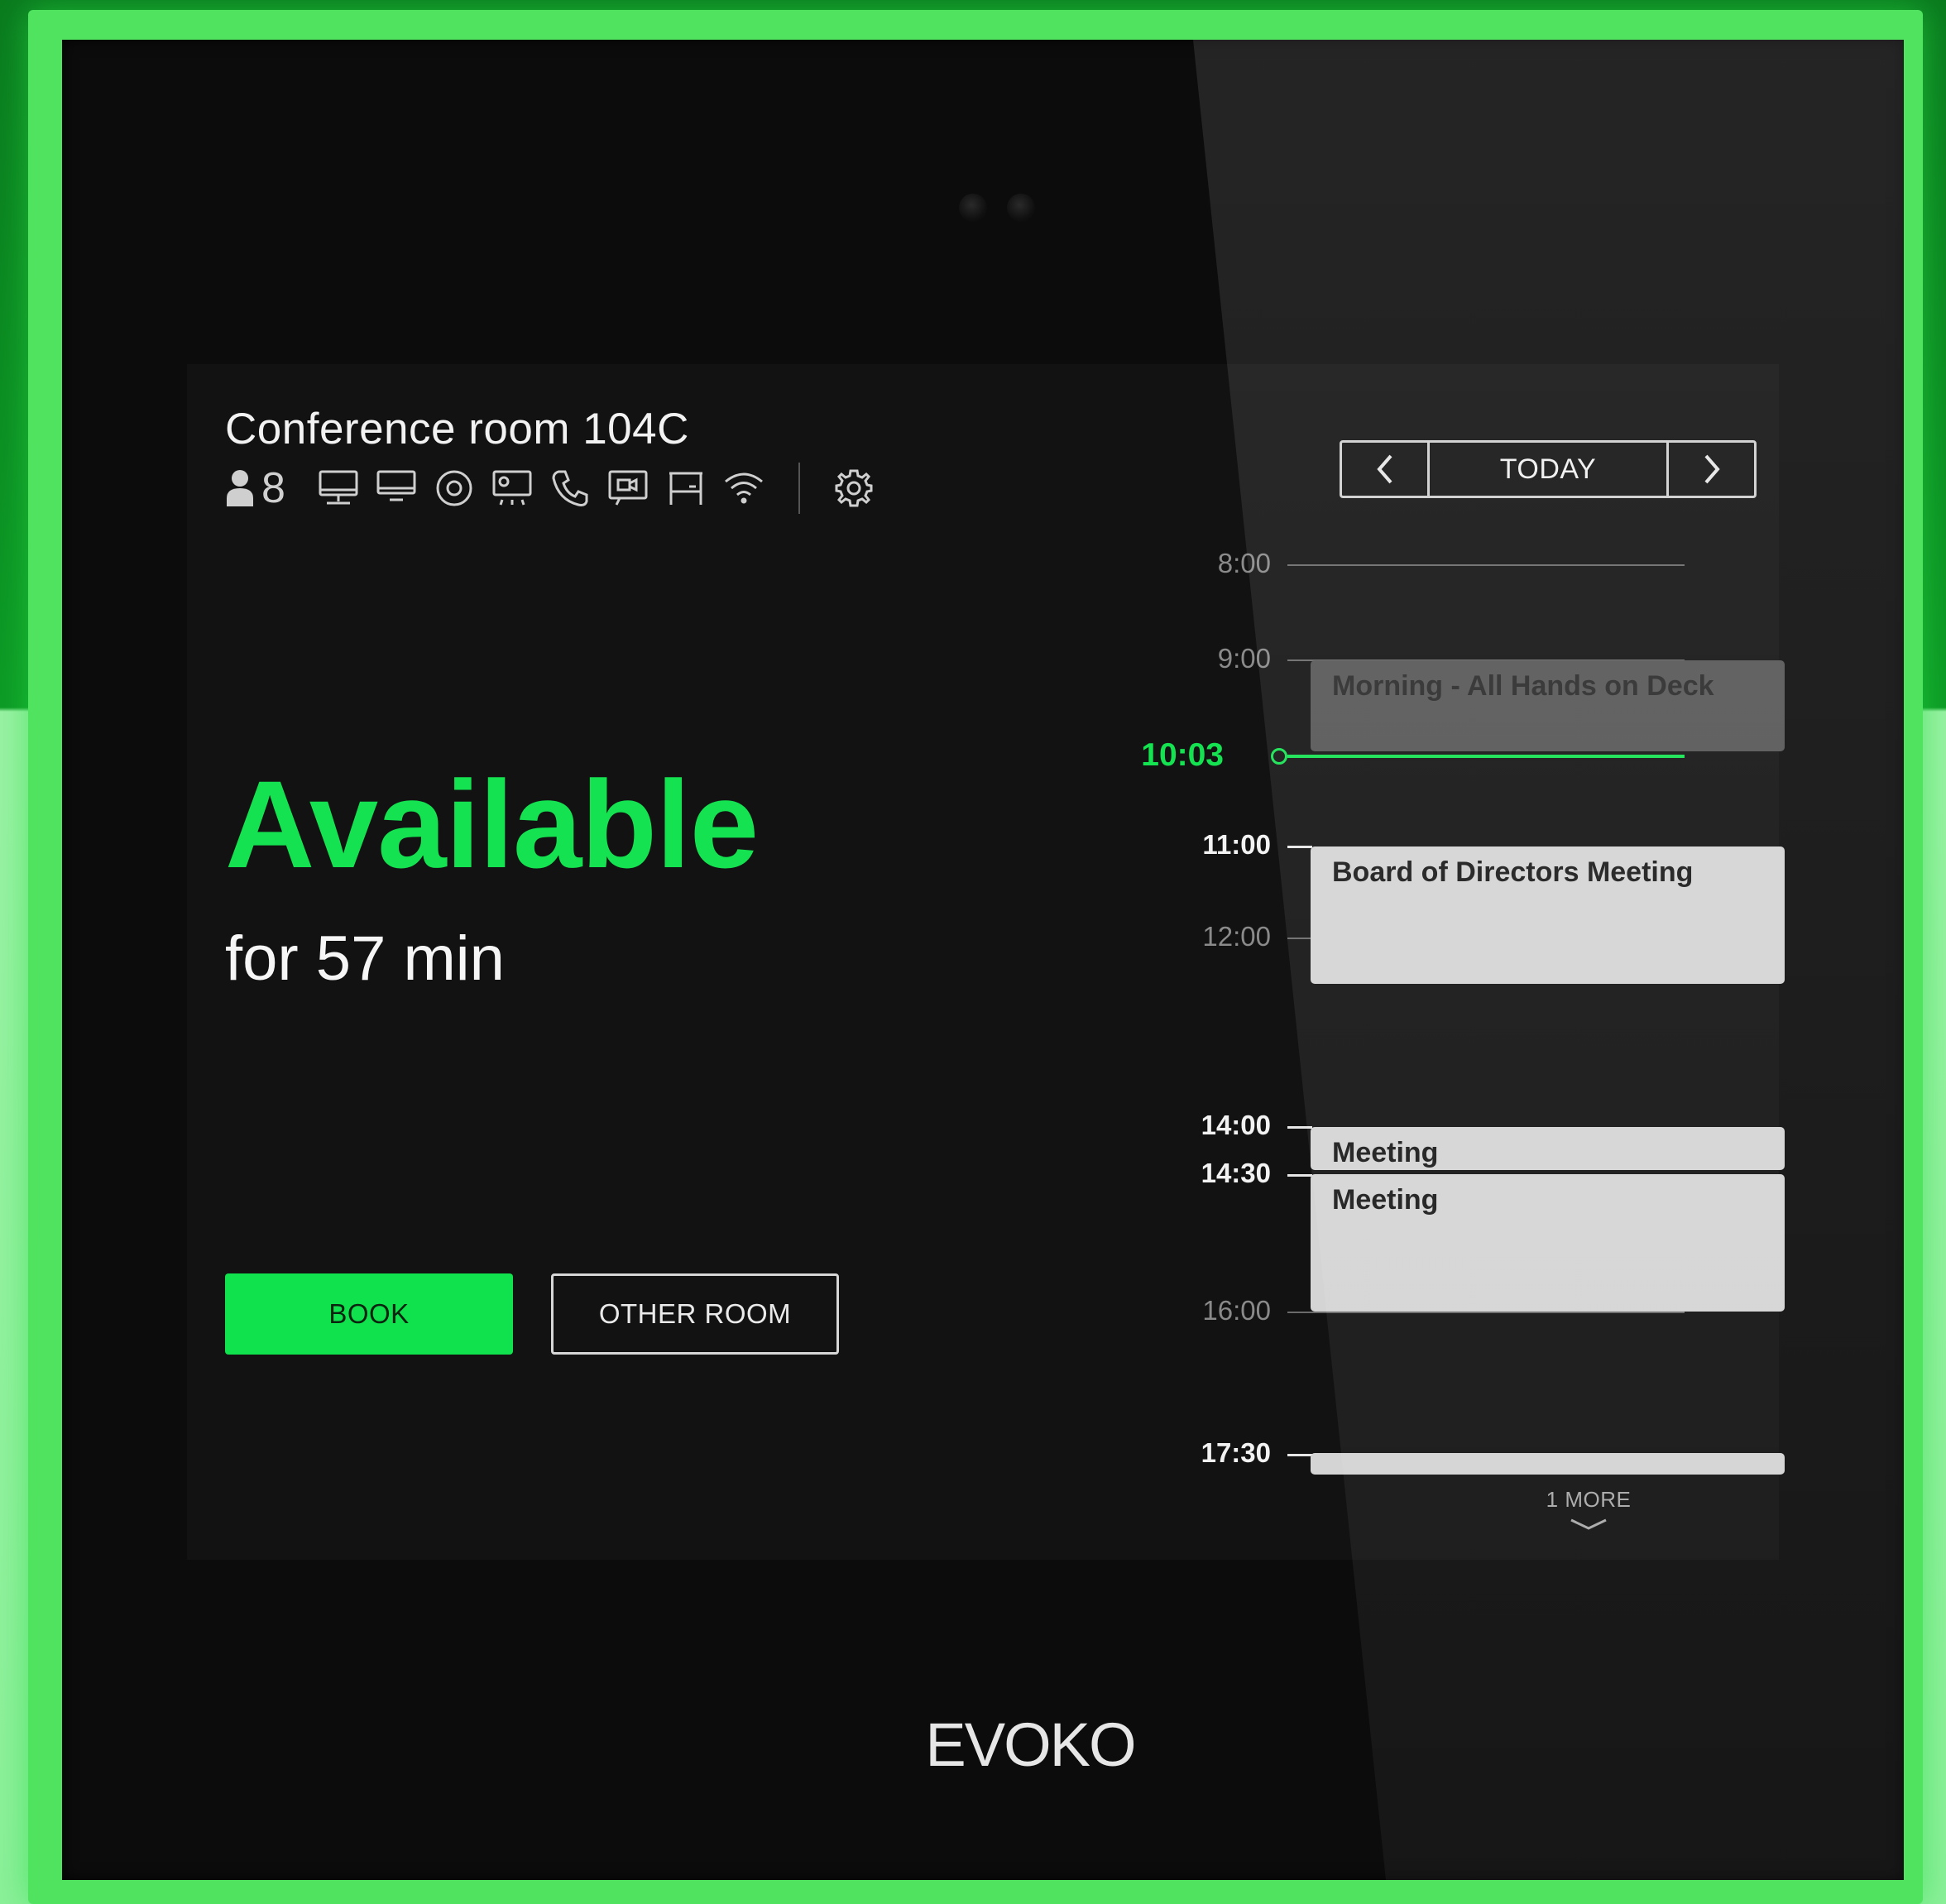  Describe the element at coordinates (1548, 705) in the screenshot. I see `calendar-event: Morning - All Hands on Deck` at that location.